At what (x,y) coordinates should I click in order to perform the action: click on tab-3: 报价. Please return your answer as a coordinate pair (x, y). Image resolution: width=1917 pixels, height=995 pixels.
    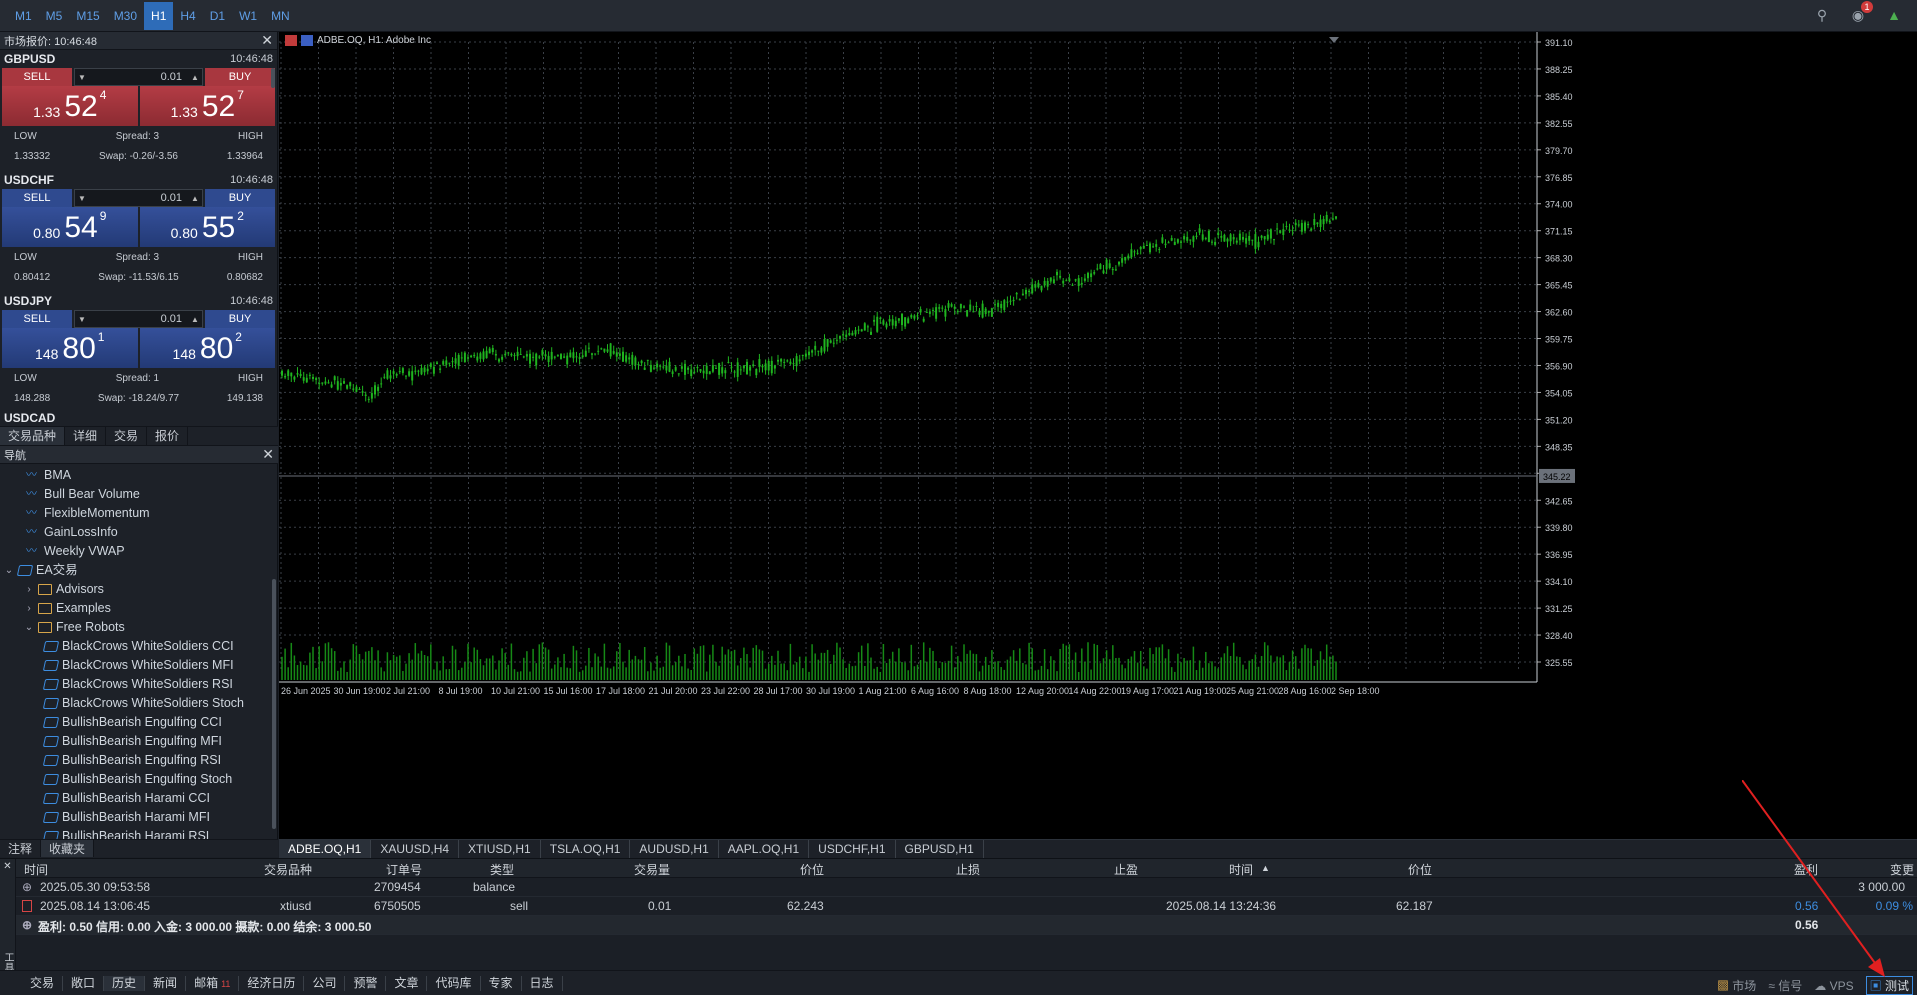
    Looking at the image, I should click on (168, 436).